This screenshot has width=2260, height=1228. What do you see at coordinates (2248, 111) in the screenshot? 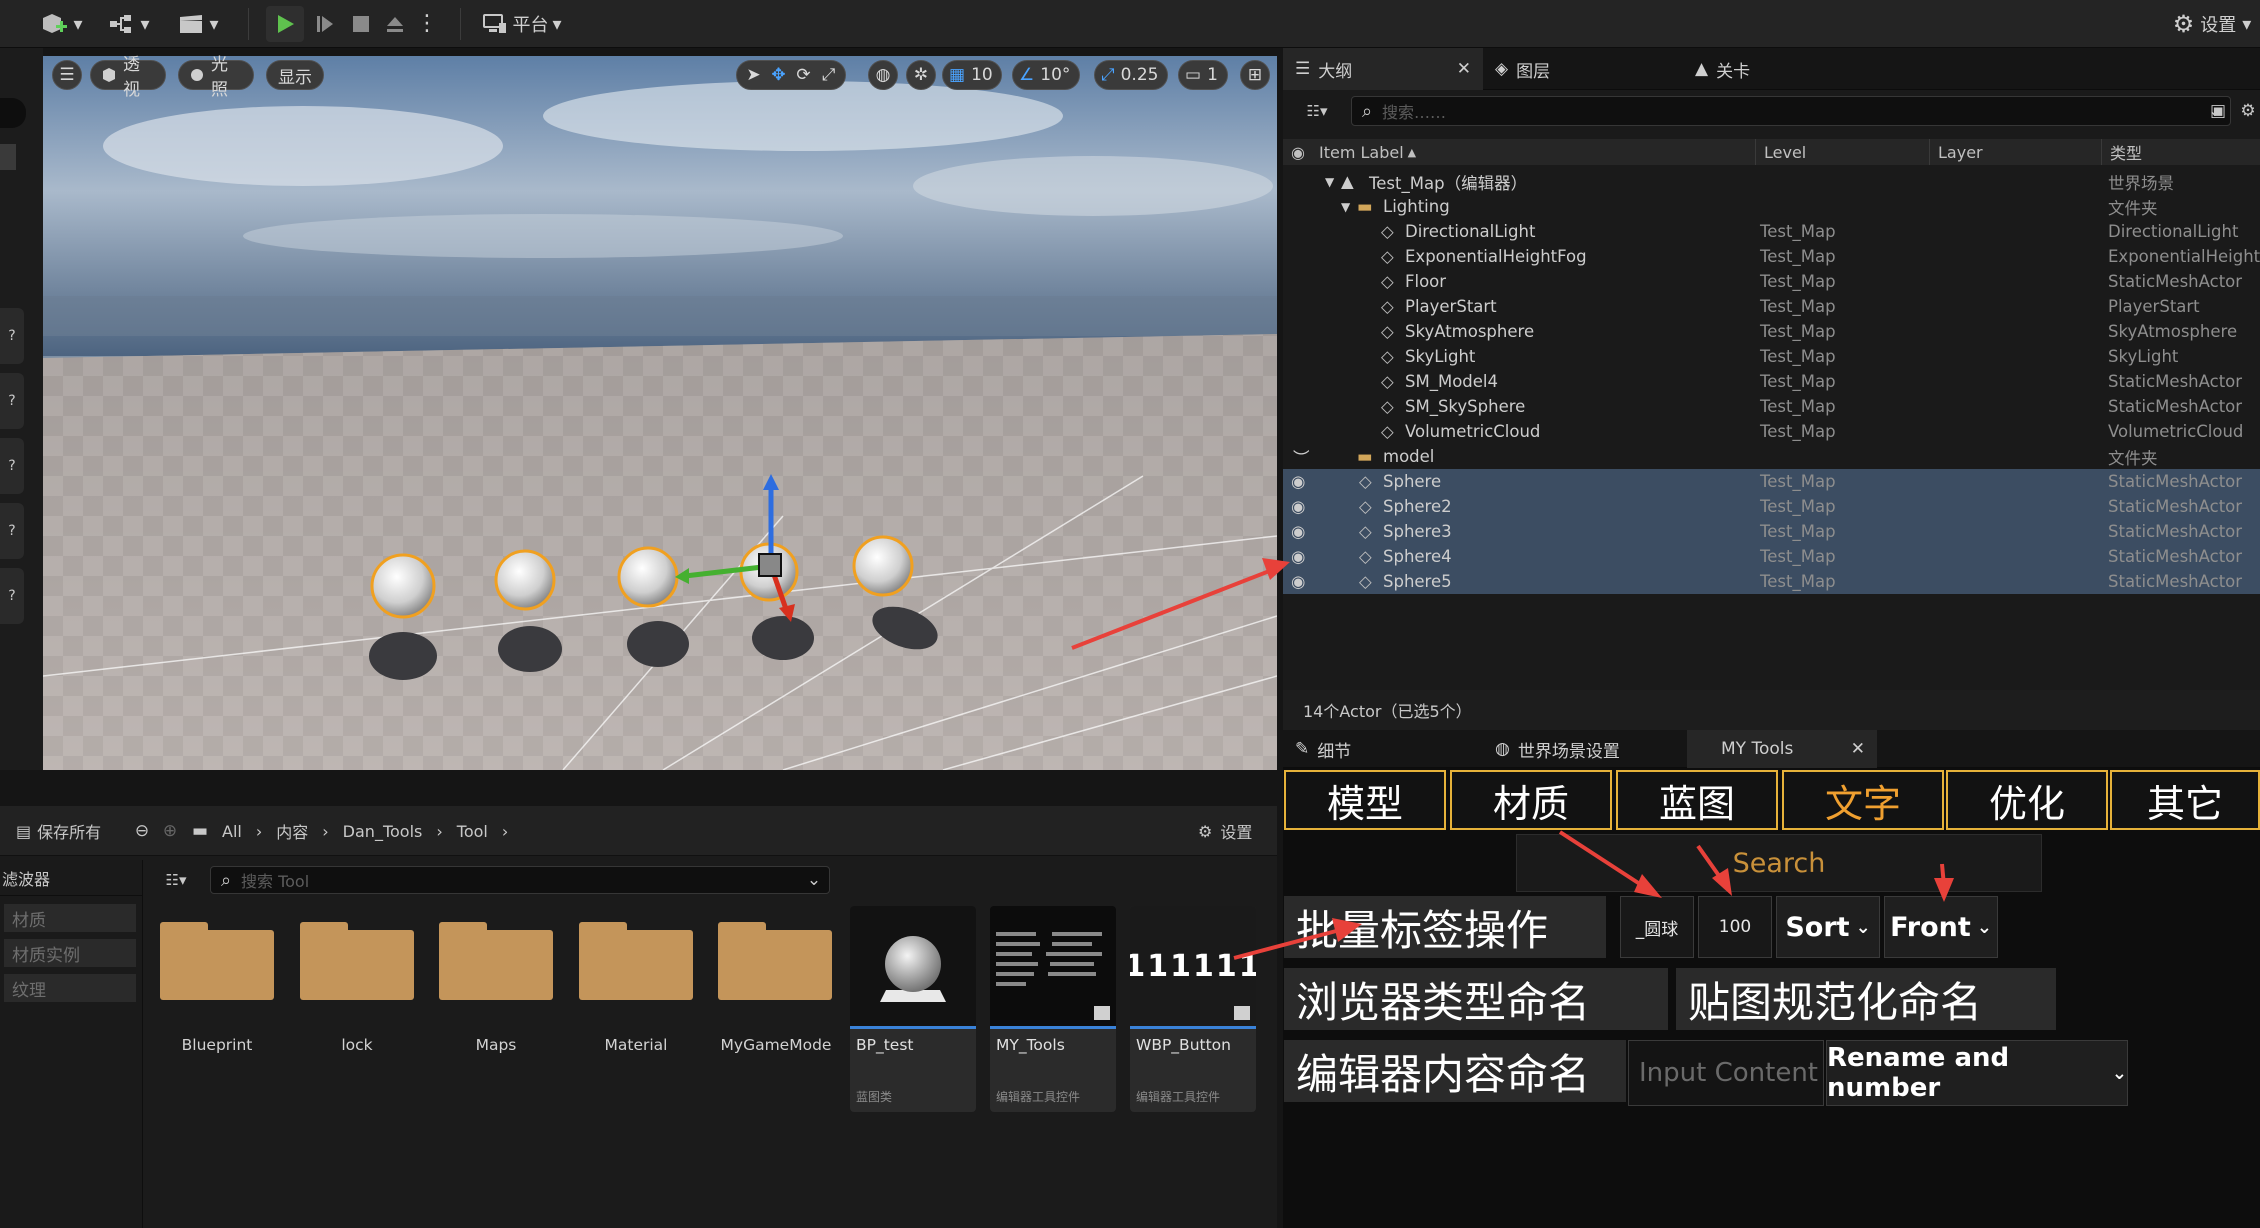
I see `gear-icon: ⚙` at bounding box center [2248, 111].